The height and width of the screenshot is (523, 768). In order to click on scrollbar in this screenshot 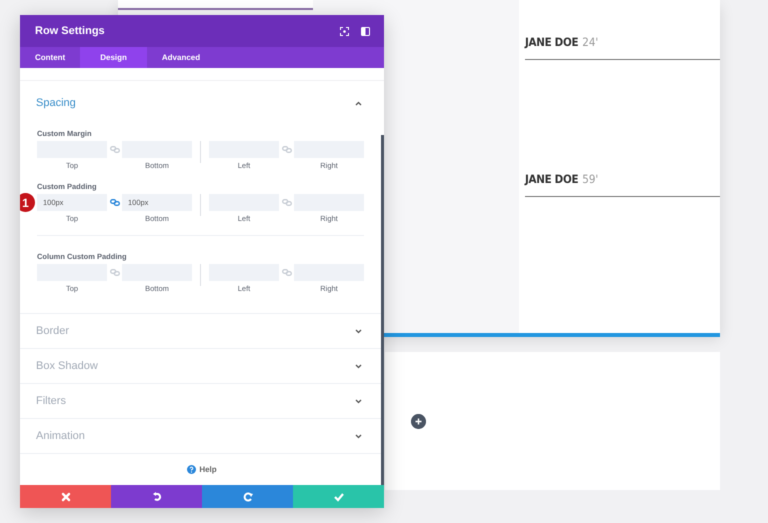, I will do `click(382, 310)`.